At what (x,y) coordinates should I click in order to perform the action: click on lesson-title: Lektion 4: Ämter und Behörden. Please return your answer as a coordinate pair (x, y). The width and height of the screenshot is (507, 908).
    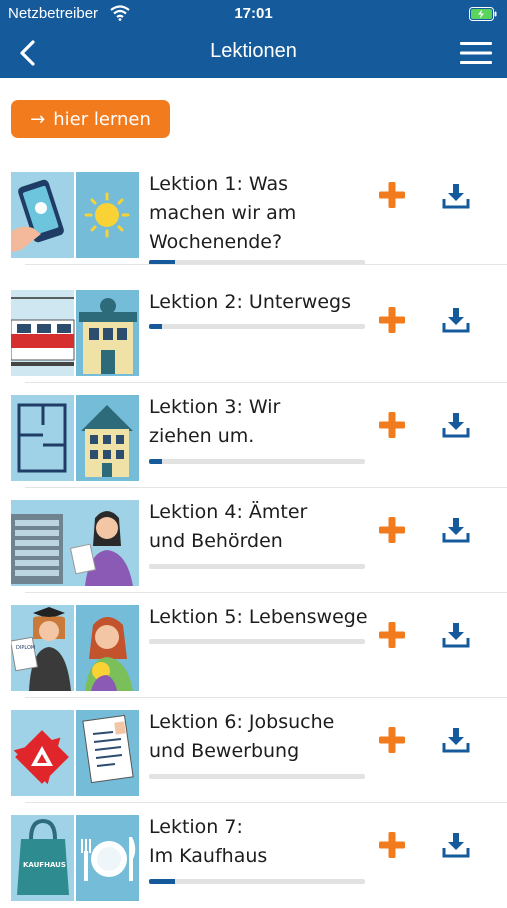
    Looking at the image, I should click on (228, 526).